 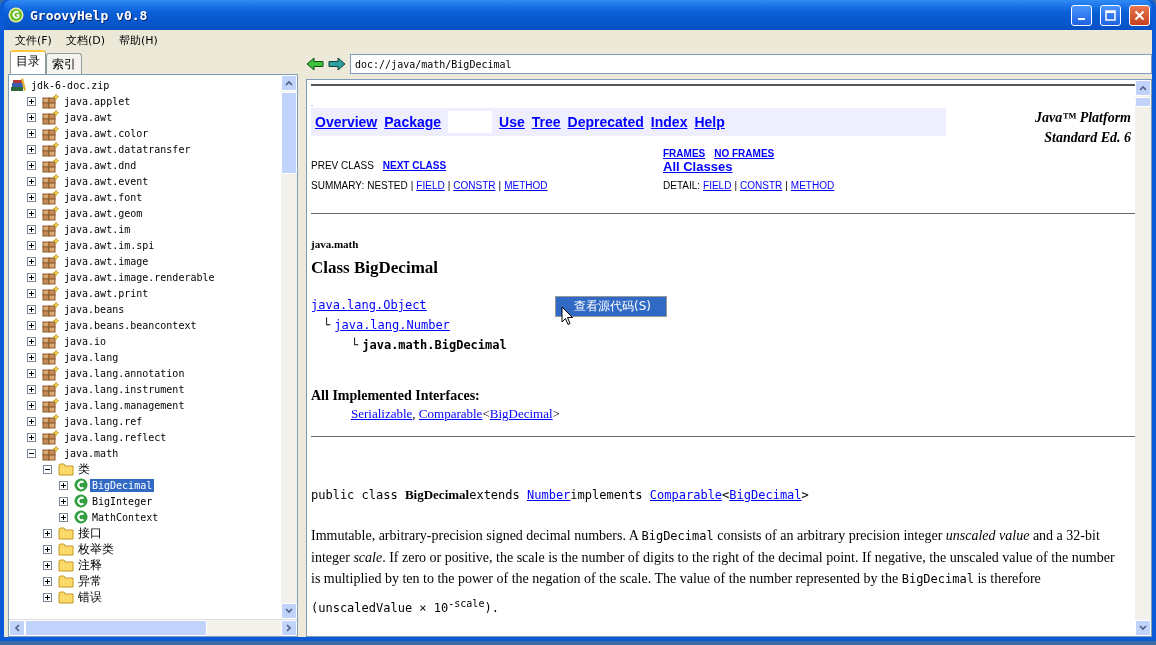 I want to click on tree-item: BigDecimal, so click(x=122, y=485).